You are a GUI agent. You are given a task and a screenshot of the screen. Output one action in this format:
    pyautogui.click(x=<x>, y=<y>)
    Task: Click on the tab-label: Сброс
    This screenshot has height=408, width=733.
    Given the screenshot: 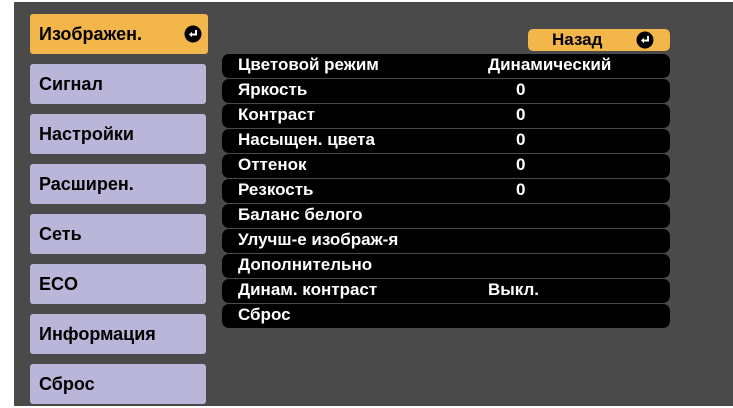 What is the action you would take?
    pyautogui.click(x=67, y=383)
    